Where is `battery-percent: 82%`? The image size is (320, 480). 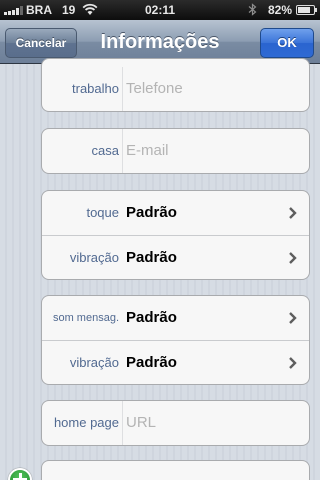 battery-percent: 82% is located at coordinates (280, 10).